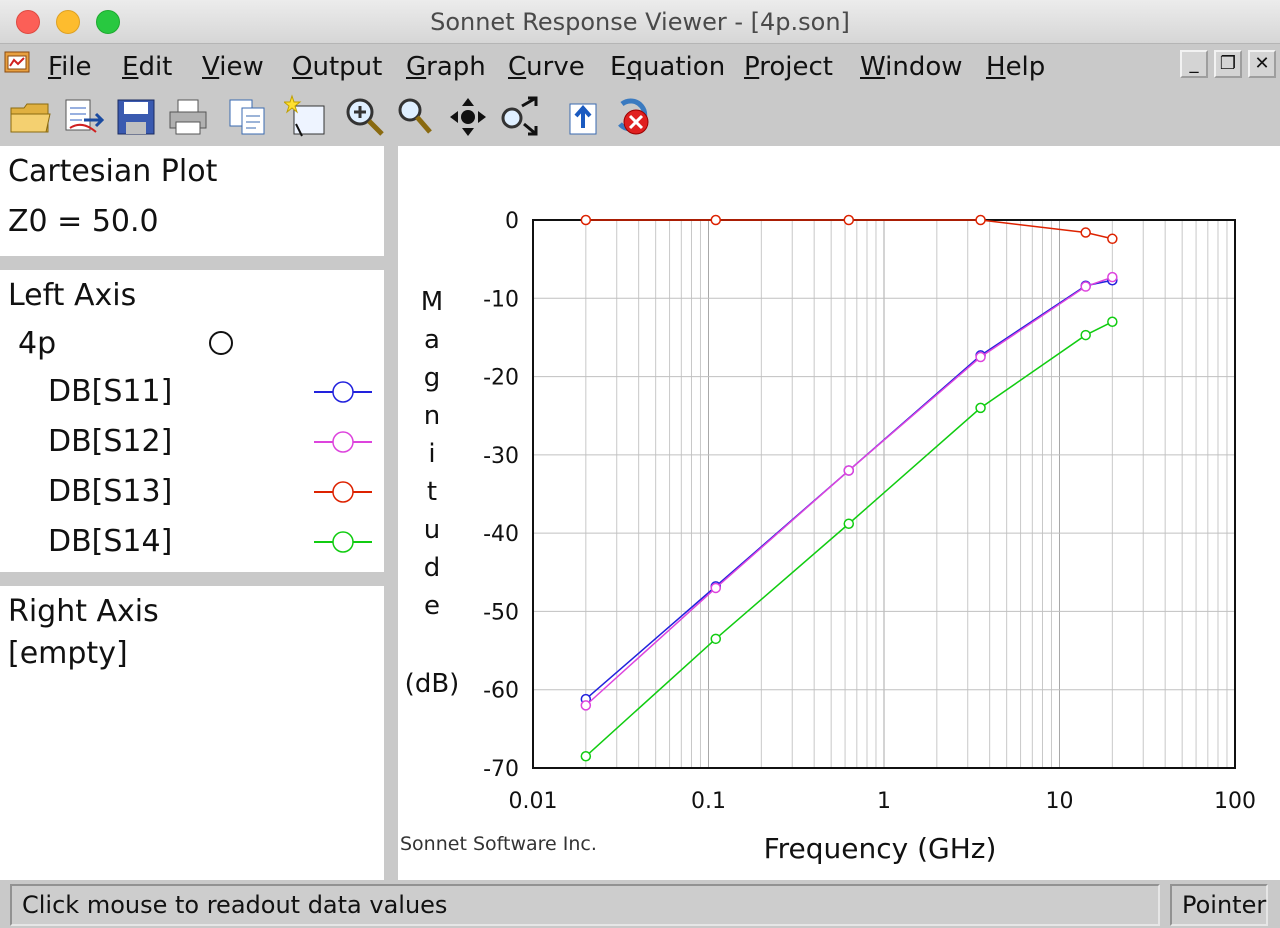 This screenshot has width=1280, height=928. Describe the element at coordinates (432, 416) in the screenshot. I see `y-axis-label-letter: n` at that location.